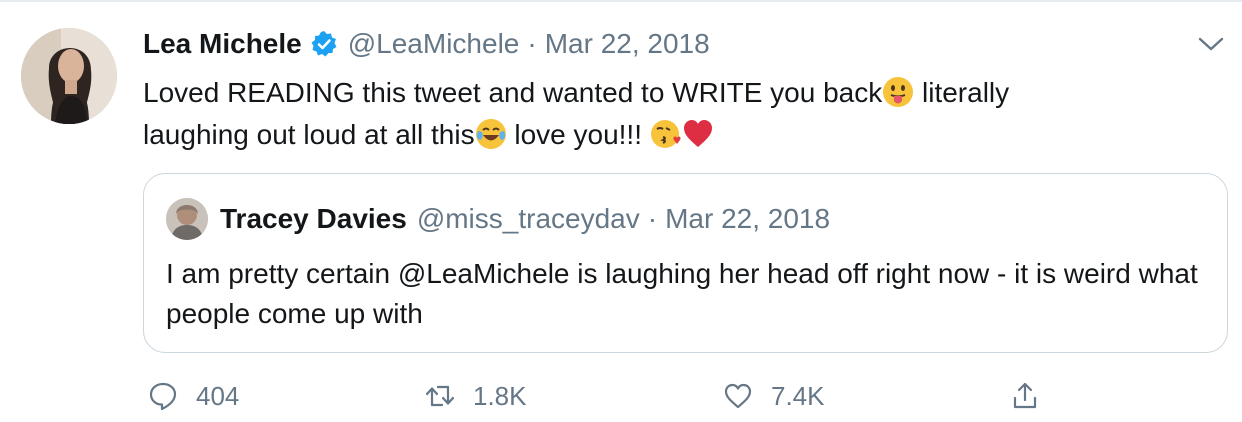  Describe the element at coordinates (193, 396) in the screenshot. I see `reply-button: 404` at that location.